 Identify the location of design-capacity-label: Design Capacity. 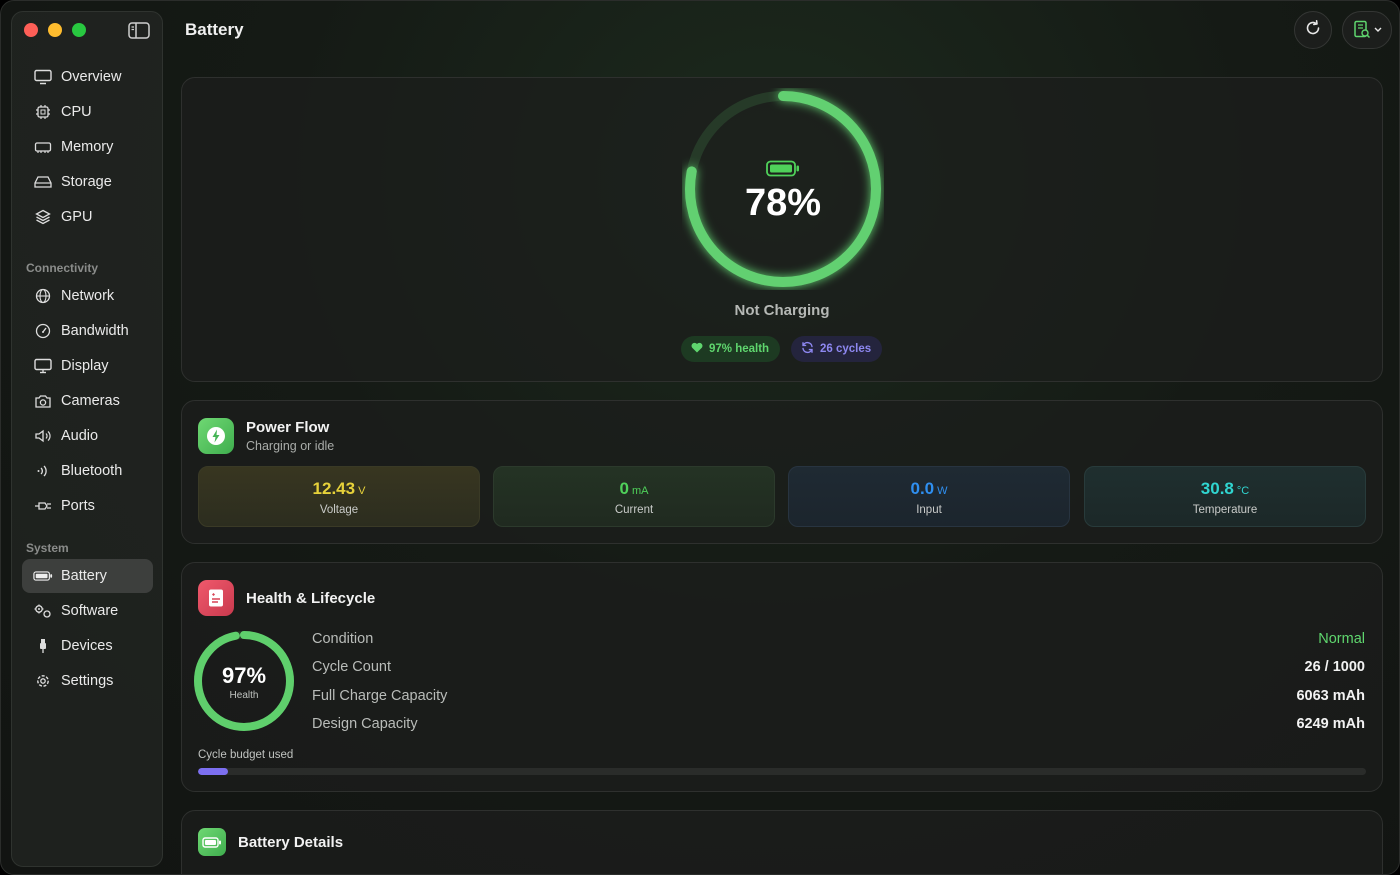
(365, 724).